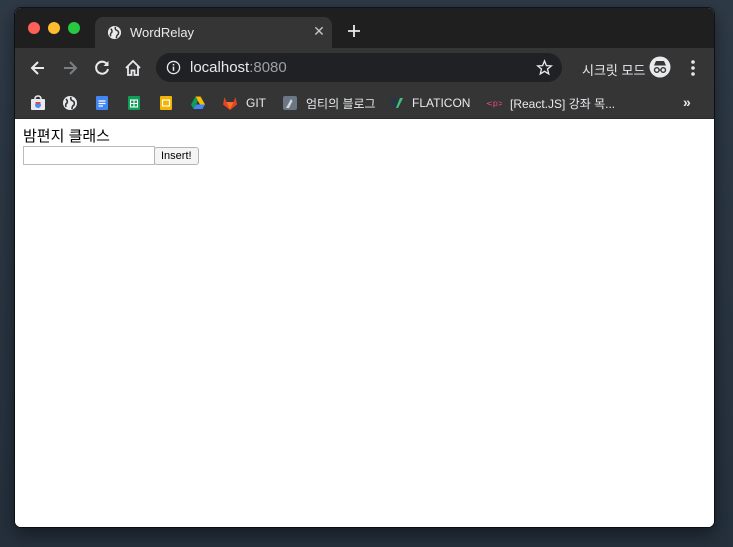 The image size is (733, 547). I want to click on bookmark-label: 엄티의 블로그, so click(341, 103).